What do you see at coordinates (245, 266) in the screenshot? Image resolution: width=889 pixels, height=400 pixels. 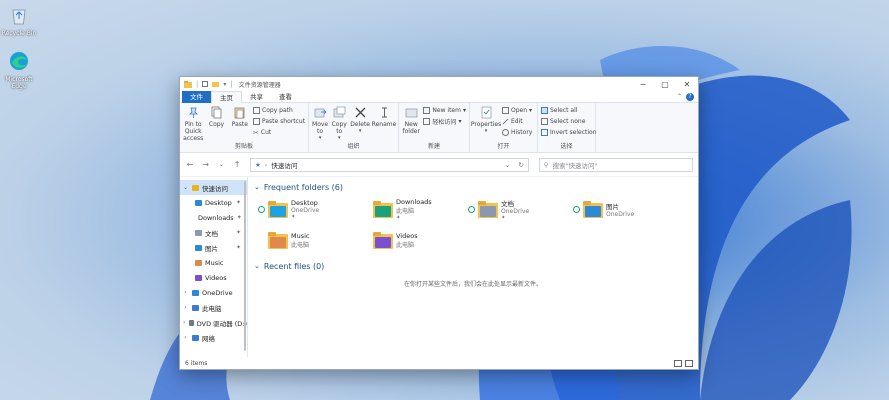 I see `nav-scrollbar` at bounding box center [245, 266].